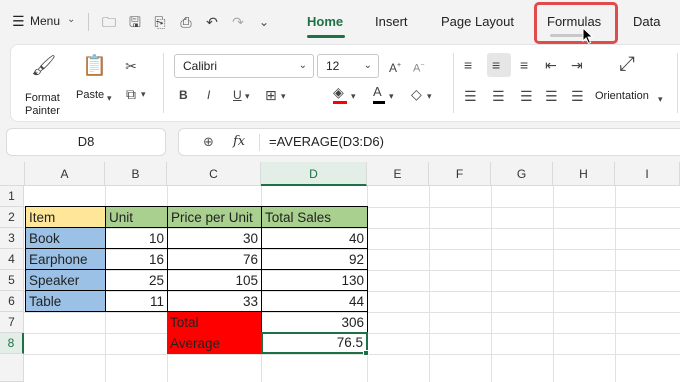  Describe the element at coordinates (627, 64) in the screenshot. I see `orientation-icon: ⤢` at that location.